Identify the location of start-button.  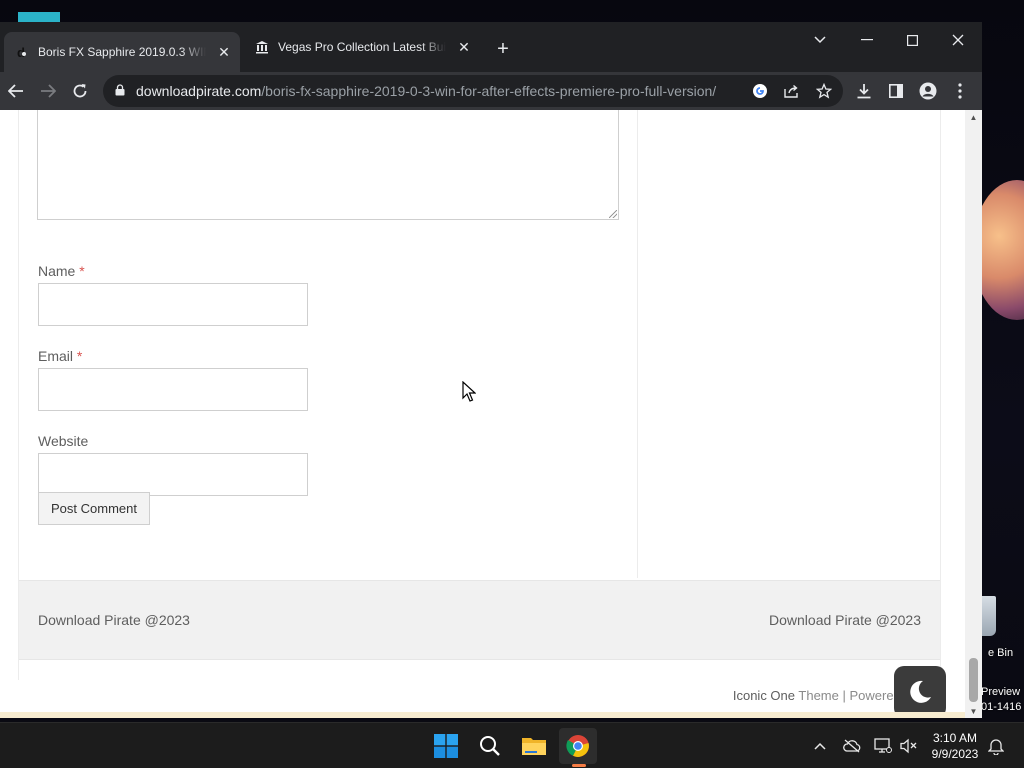
(446, 746).